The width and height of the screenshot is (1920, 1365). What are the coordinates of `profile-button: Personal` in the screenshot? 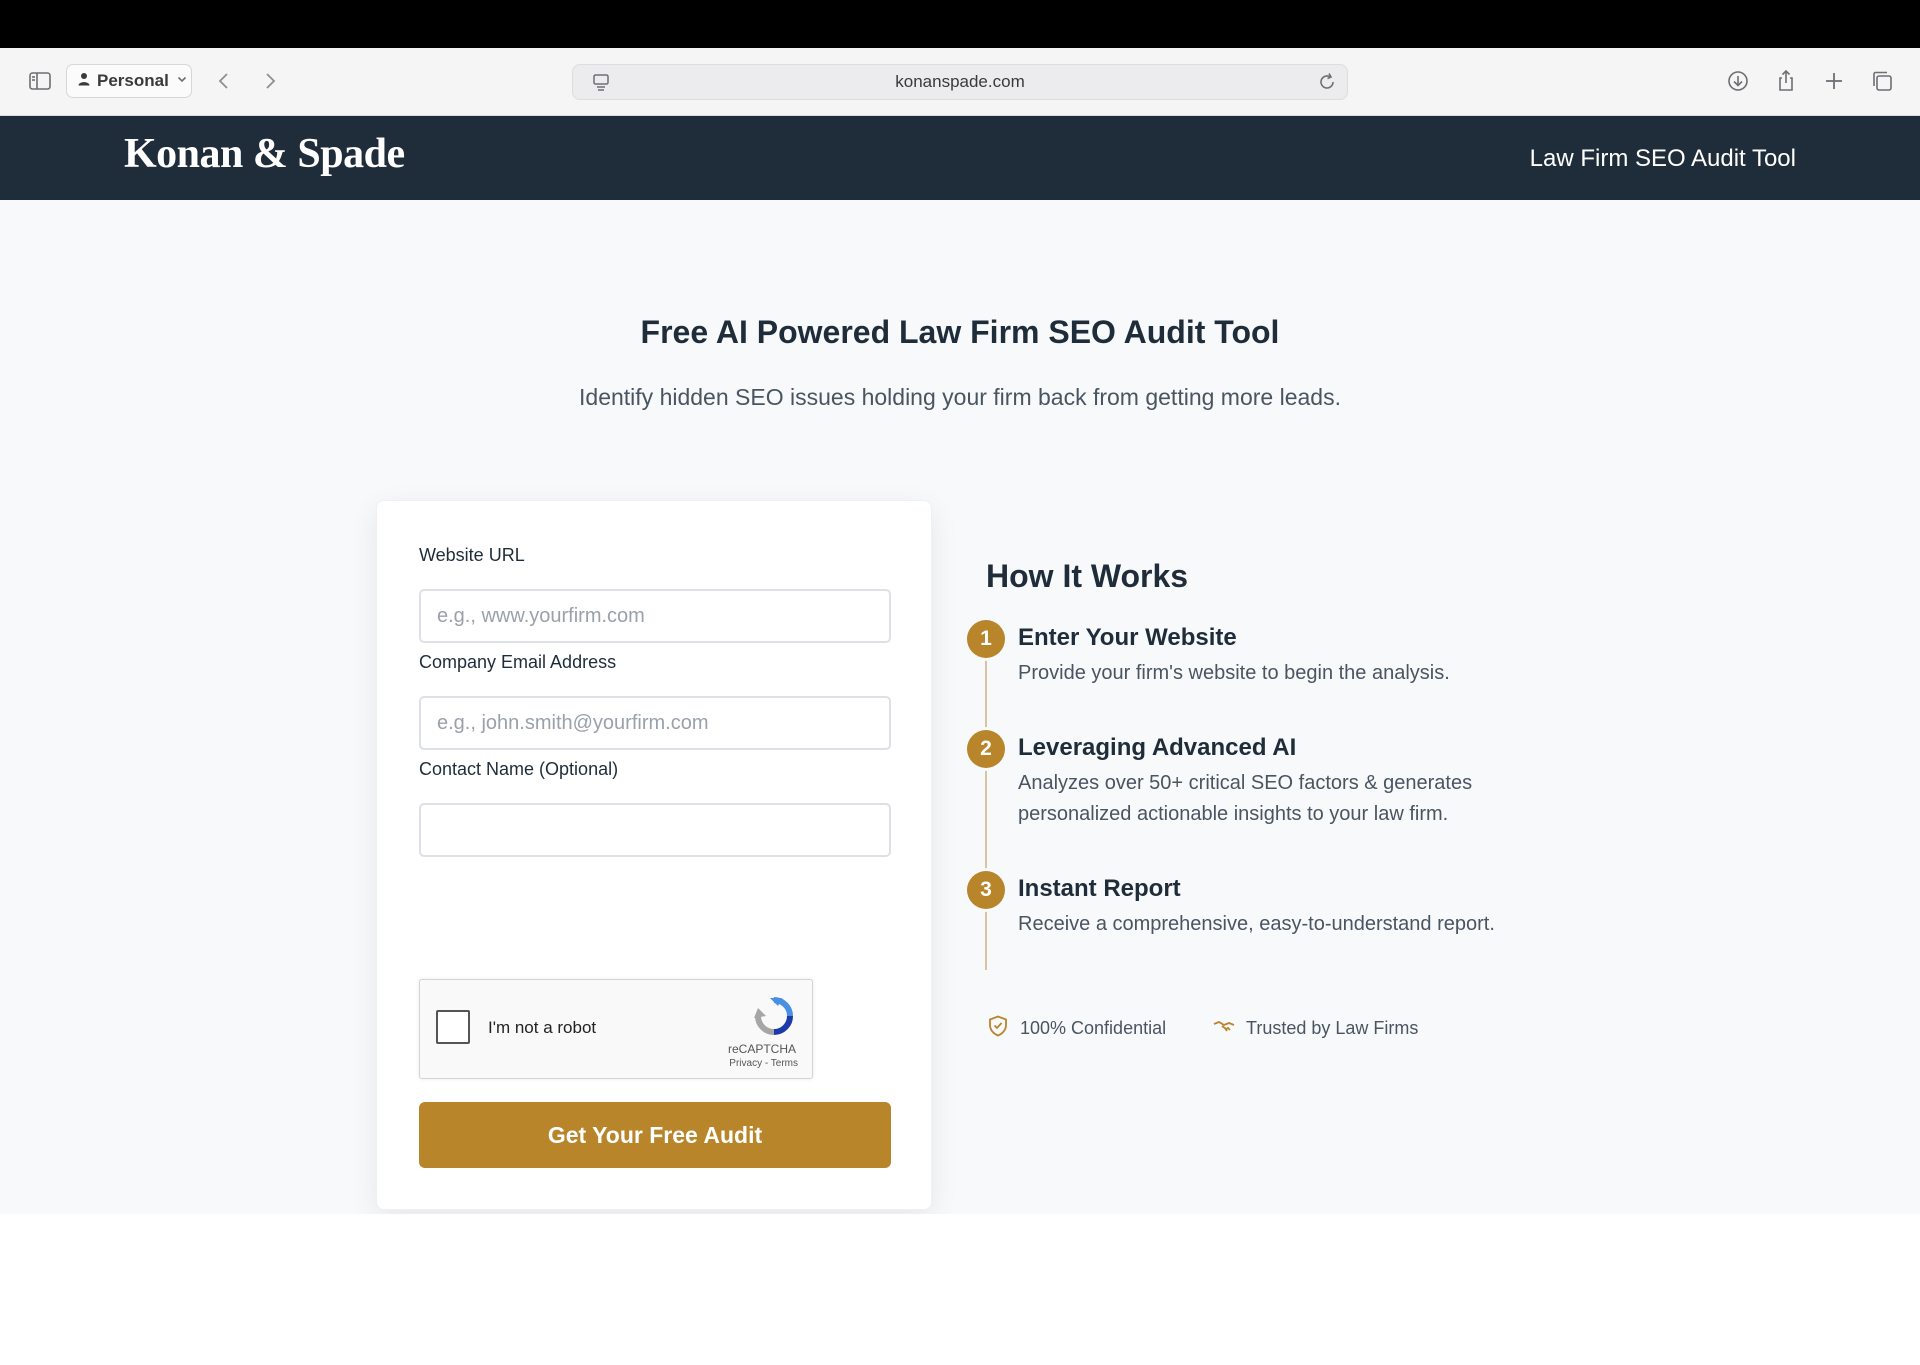 It's located at (129, 81).